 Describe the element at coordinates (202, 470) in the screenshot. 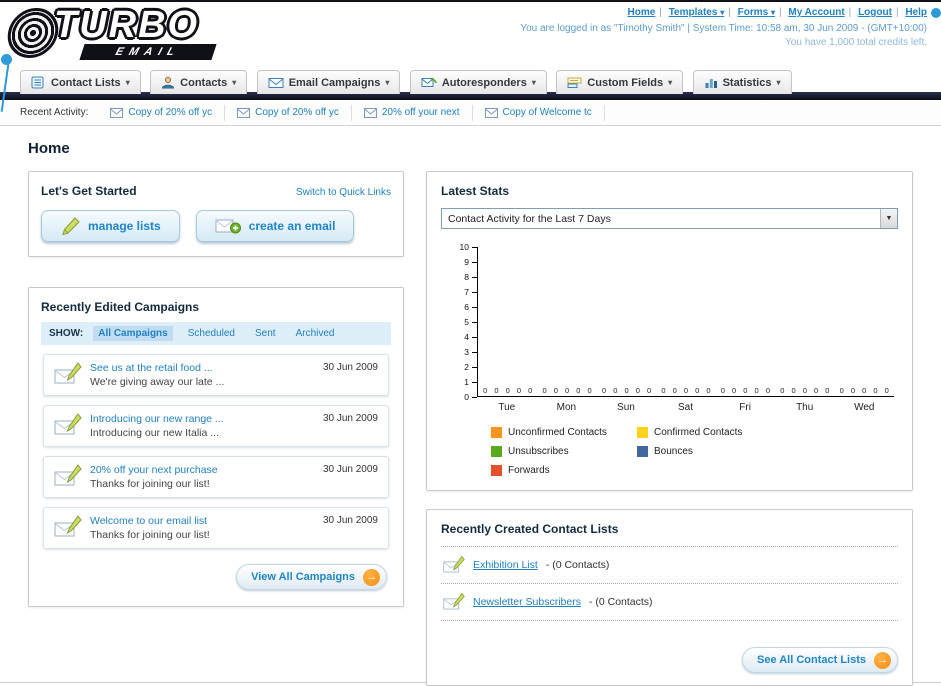

I see `campaign-title-link: 20% off your next purchase` at that location.